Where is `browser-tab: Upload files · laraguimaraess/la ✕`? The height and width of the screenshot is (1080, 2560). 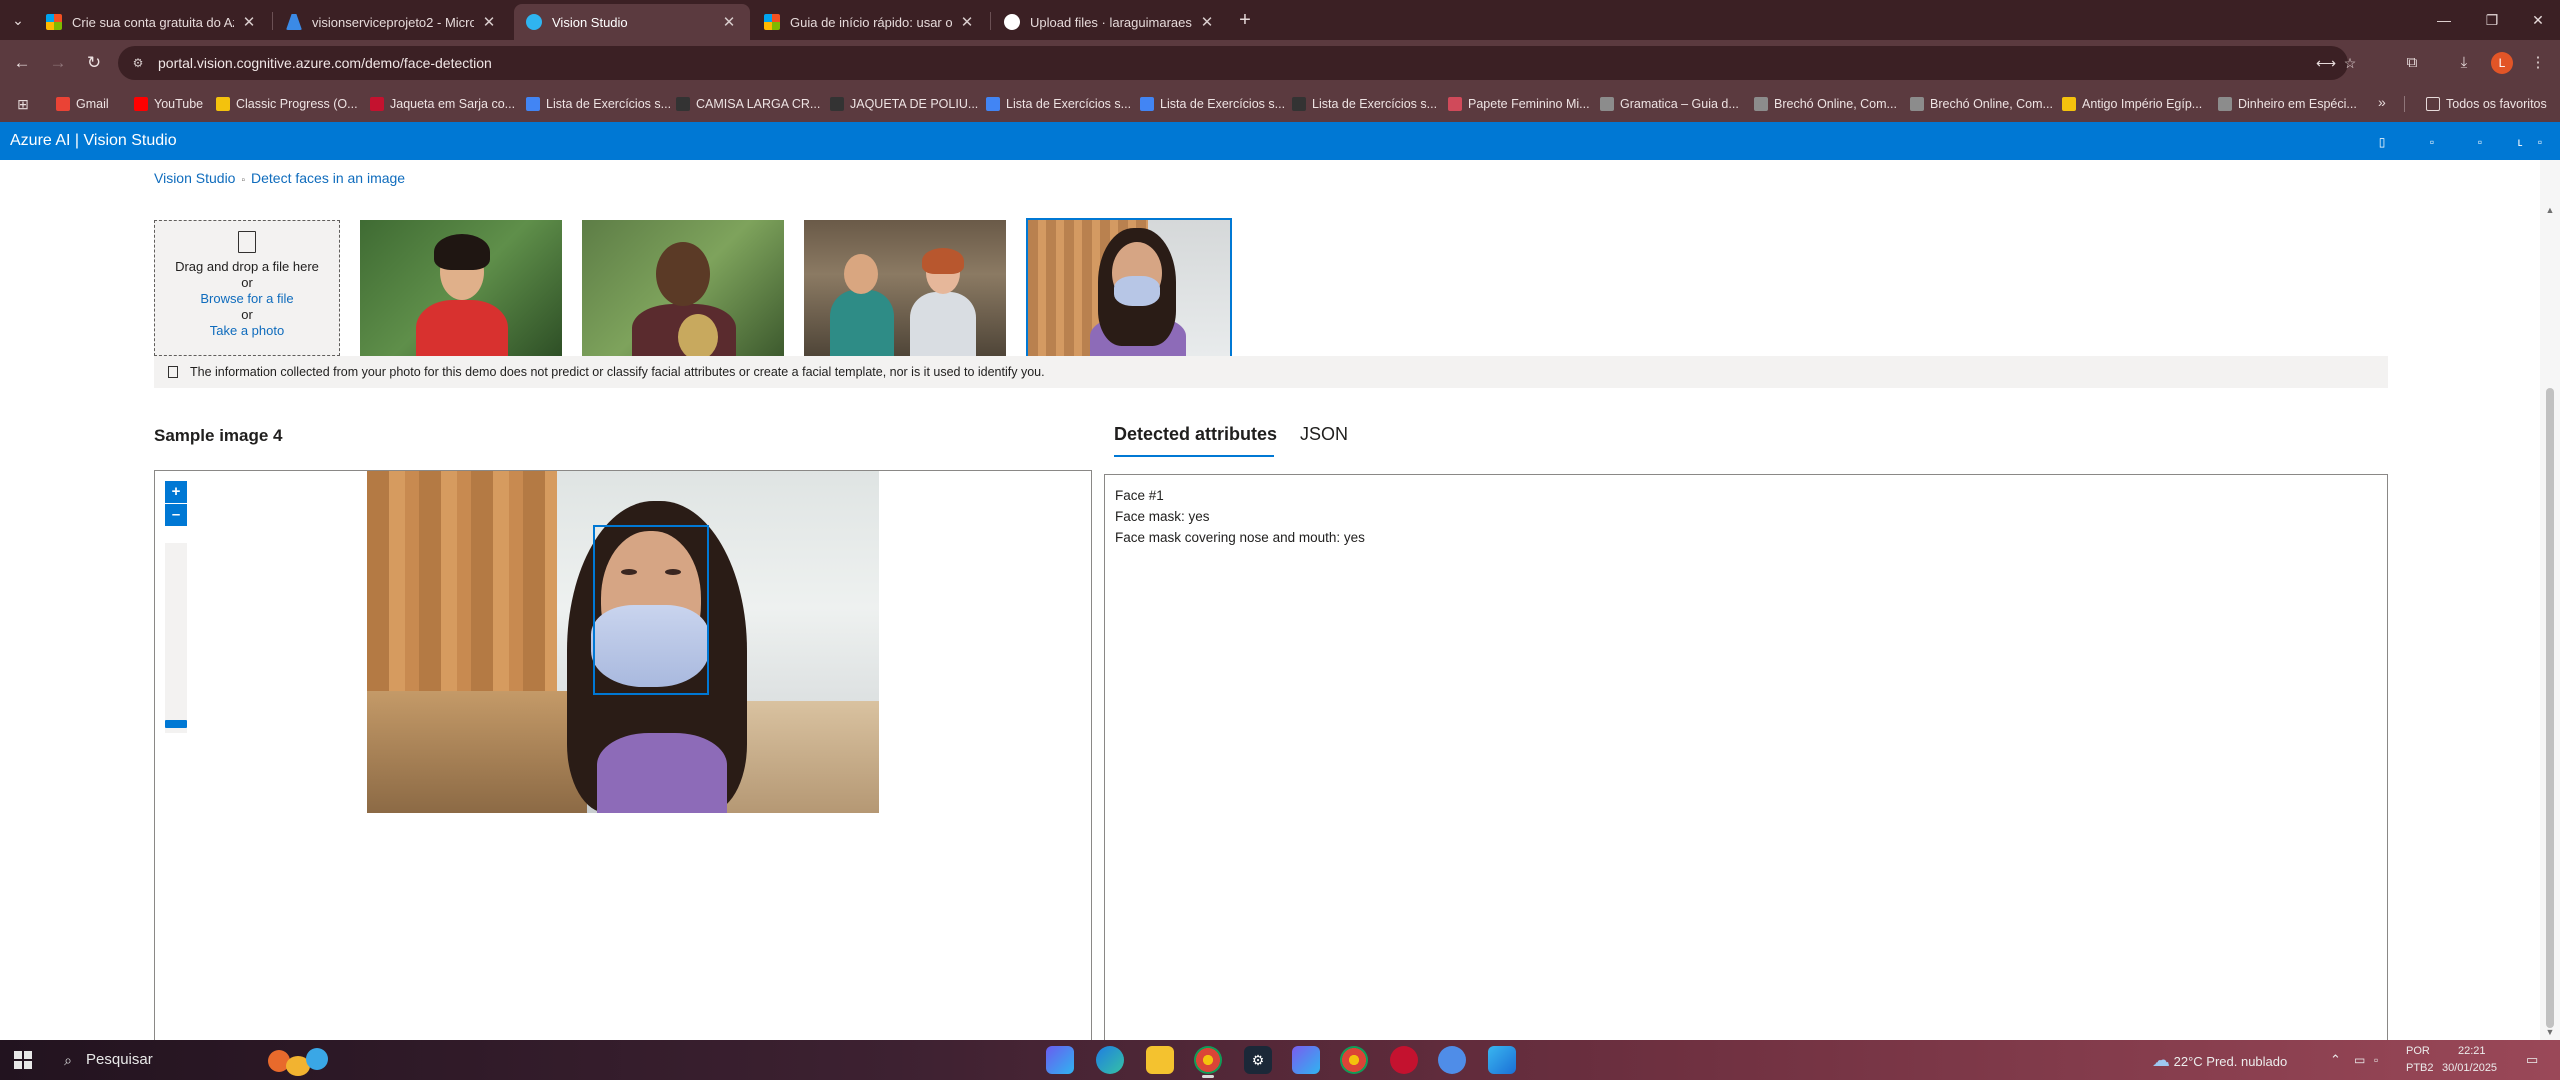 browser-tab: Upload files · laraguimaraess/la ✕ is located at coordinates (1110, 22).